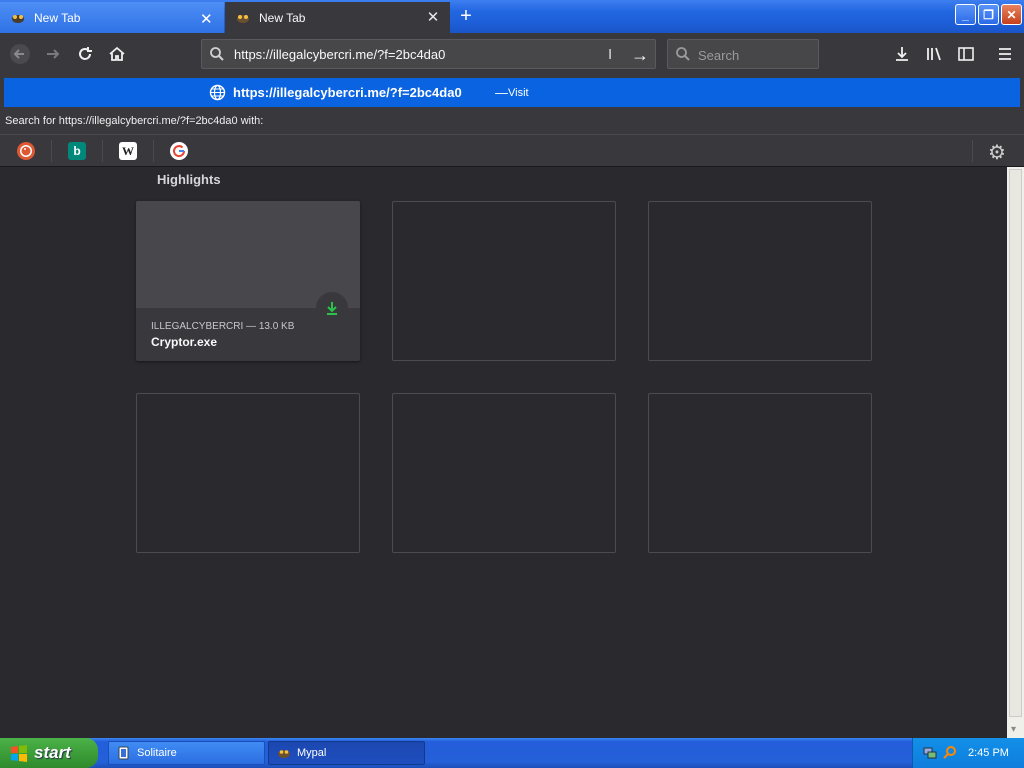  I want to click on downloads-icon, so click(902, 54).